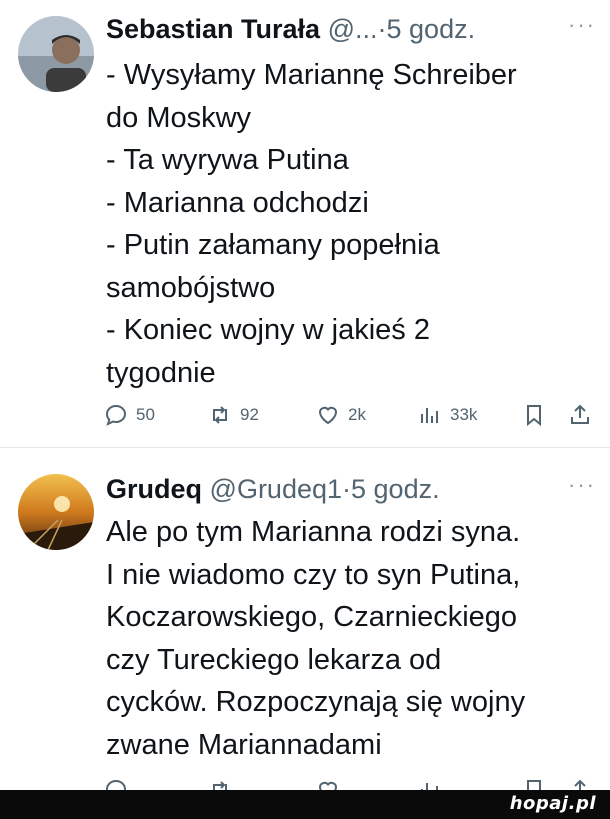 The width and height of the screenshot is (610, 819). I want to click on tweet-line: - Wysyłamy Mariannę Schreiber, so click(311, 75).